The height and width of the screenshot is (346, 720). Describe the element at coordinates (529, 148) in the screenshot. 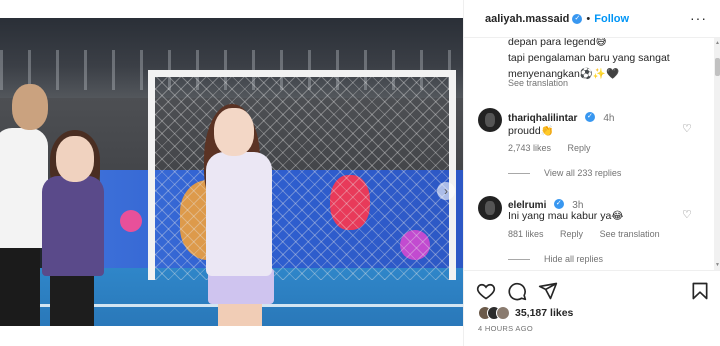

I see `comment-likes: 2,743 likes` at that location.